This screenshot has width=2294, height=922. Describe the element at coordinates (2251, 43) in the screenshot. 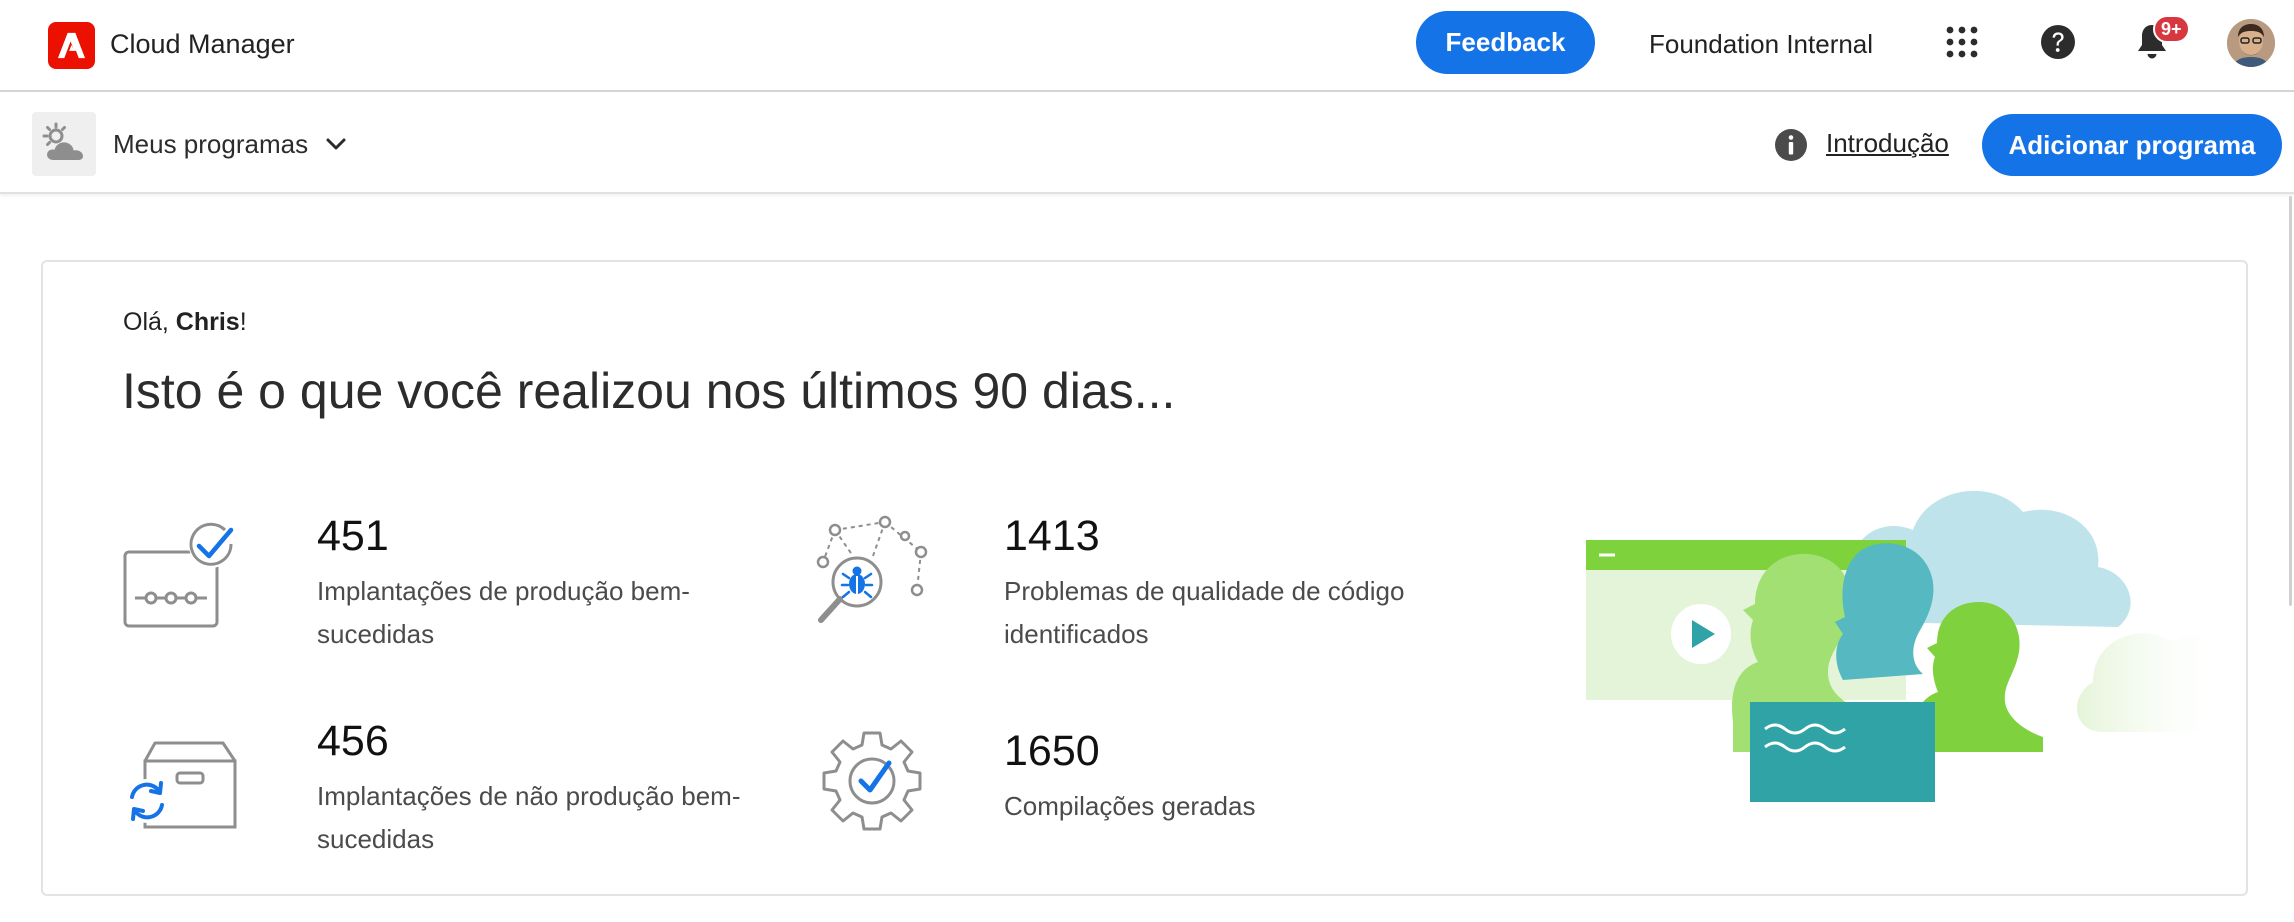

I see `avatar` at that location.